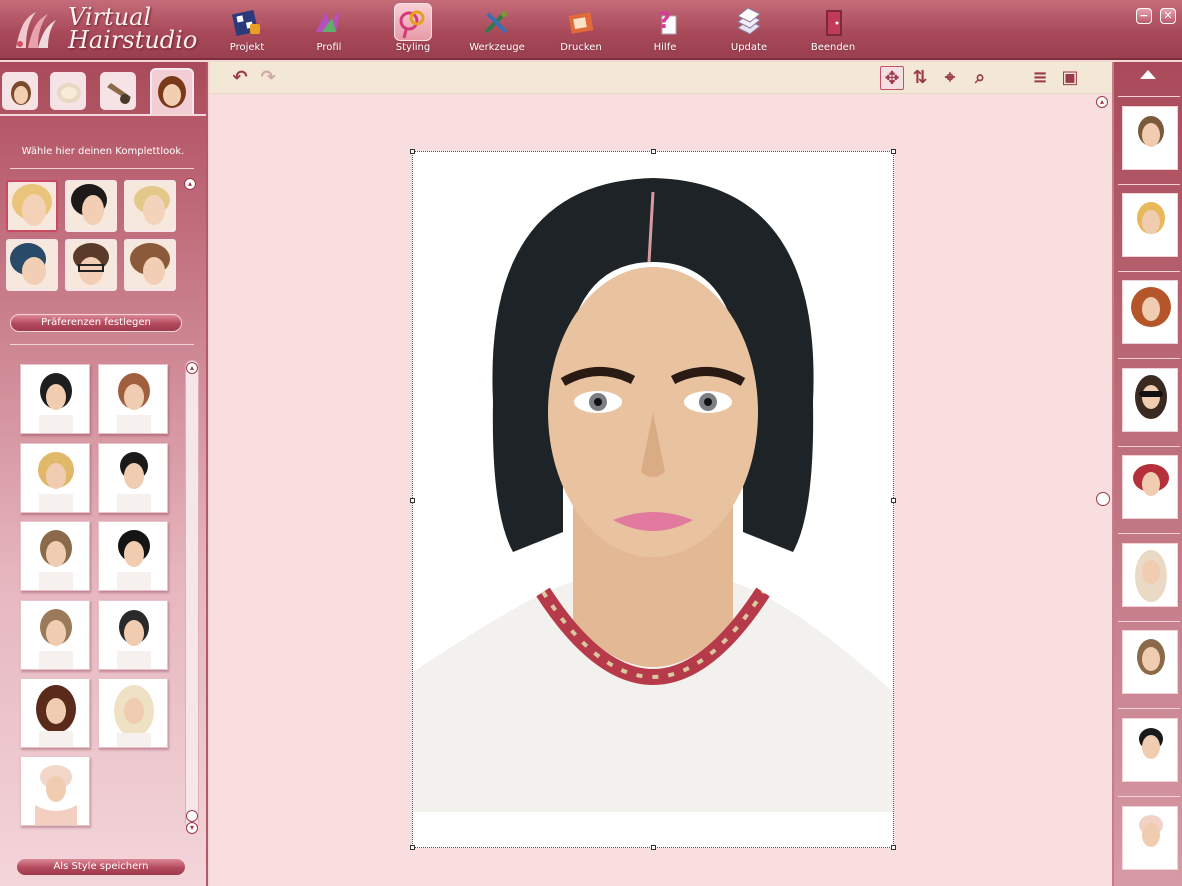 The width and height of the screenshot is (1182, 886). Describe the element at coordinates (413, 29) in the screenshot. I see `toolbar-styling-button: Styling` at that location.